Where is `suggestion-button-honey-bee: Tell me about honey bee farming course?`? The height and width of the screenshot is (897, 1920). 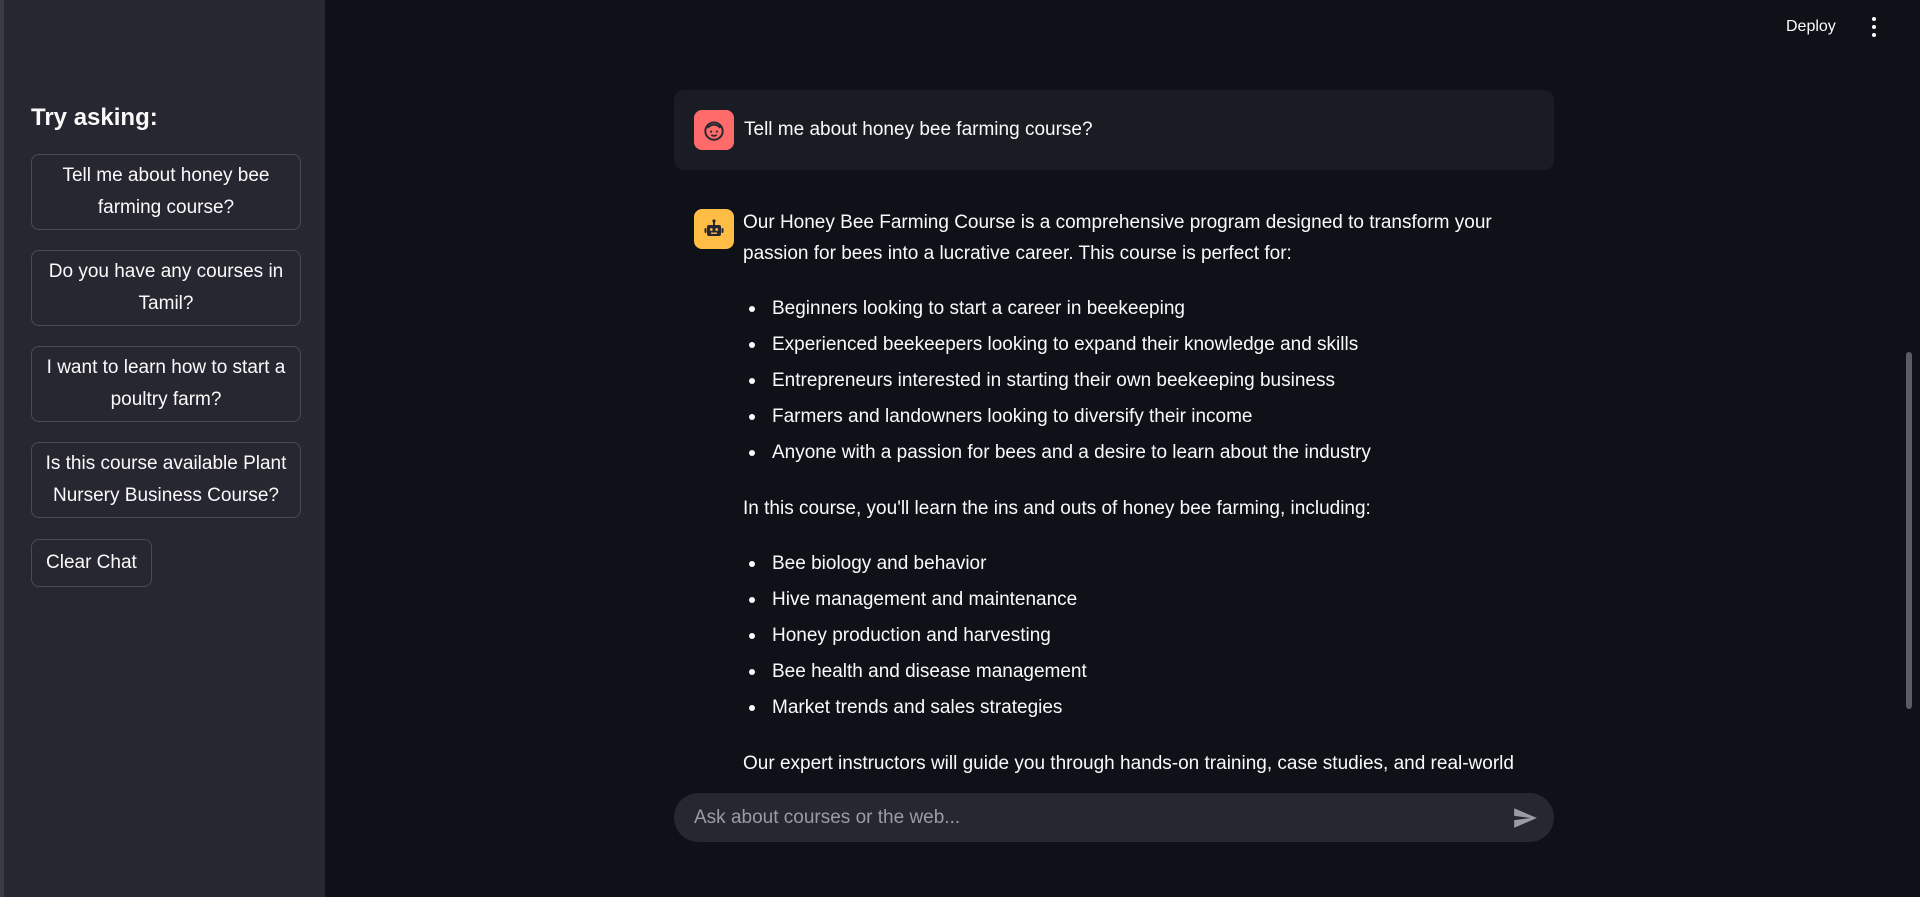 suggestion-button-honey-bee: Tell me about honey bee farming course? is located at coordinates (166, 192).